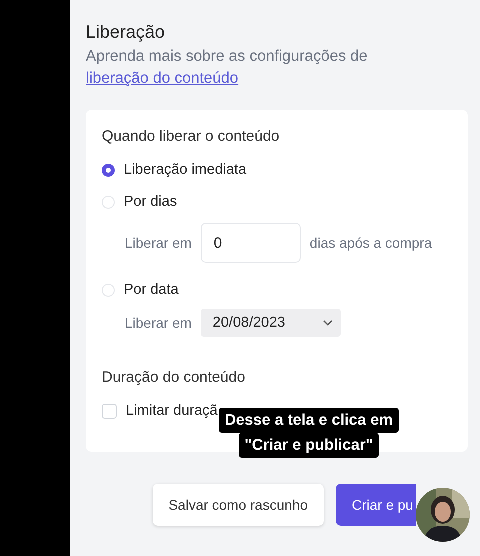 The image size is (480, 556). Describe the element at coordinates (191, 136) in the screenshot. I see `group-heading: Quando liberar o conteúdo` at that location.